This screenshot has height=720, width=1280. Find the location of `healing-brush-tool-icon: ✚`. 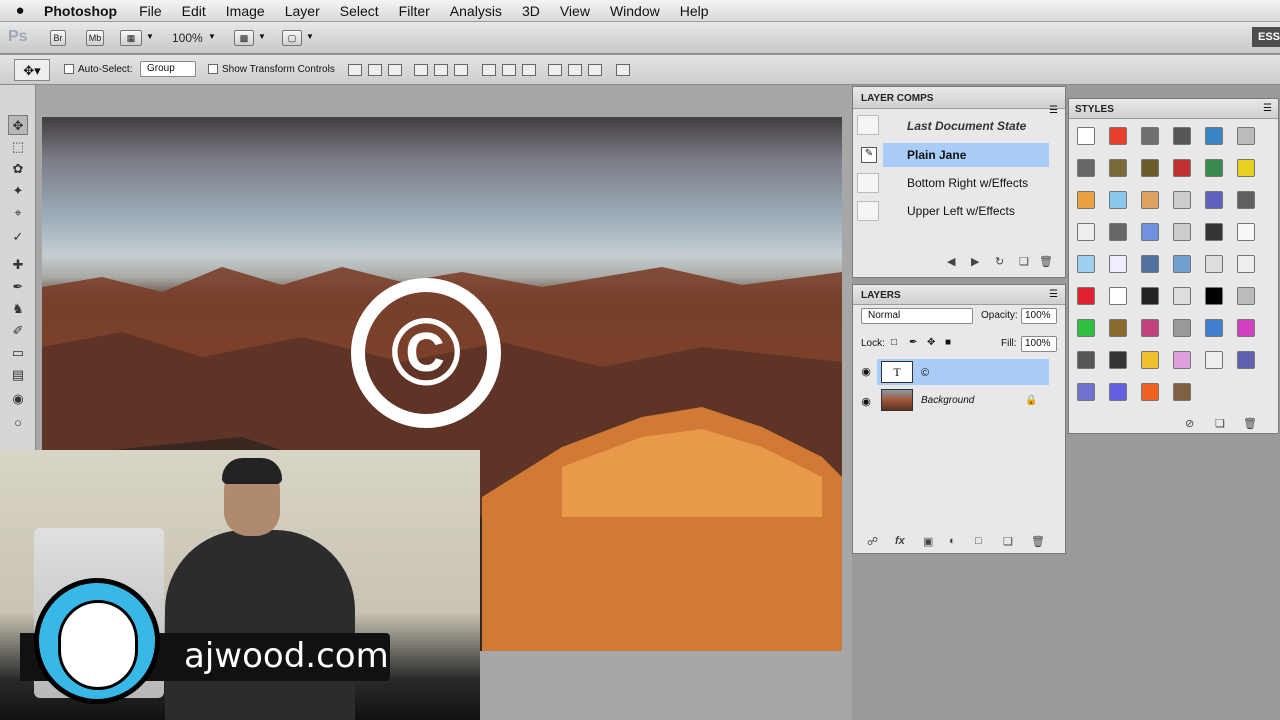

healing-brush-tool-icon: ✚ is located at coordinates (18, 265).